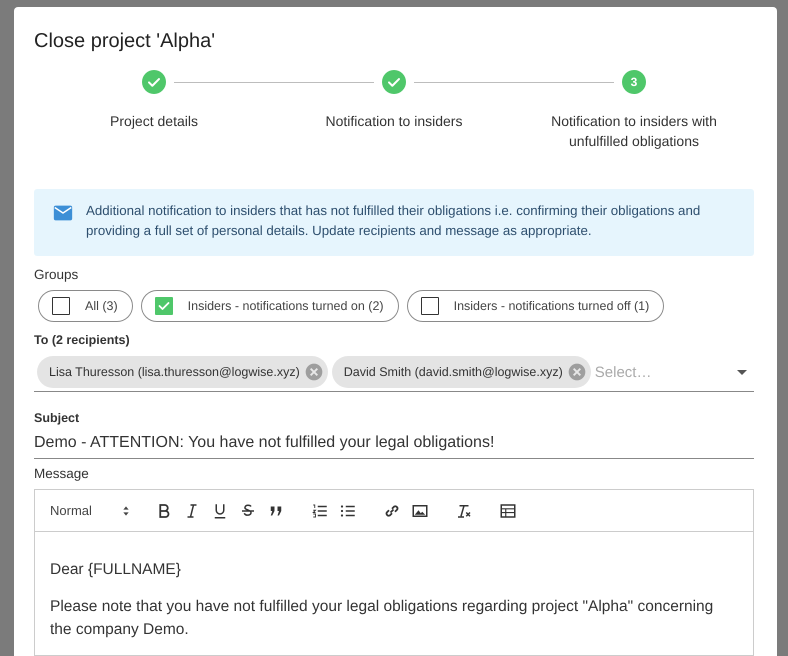  What do you see at coordinates (394, 443) in the screenshot?
I see `subject-field: Demo - ATTENTION: You have not fulfilled your legal obligations!` at bounding box center [394, 443].